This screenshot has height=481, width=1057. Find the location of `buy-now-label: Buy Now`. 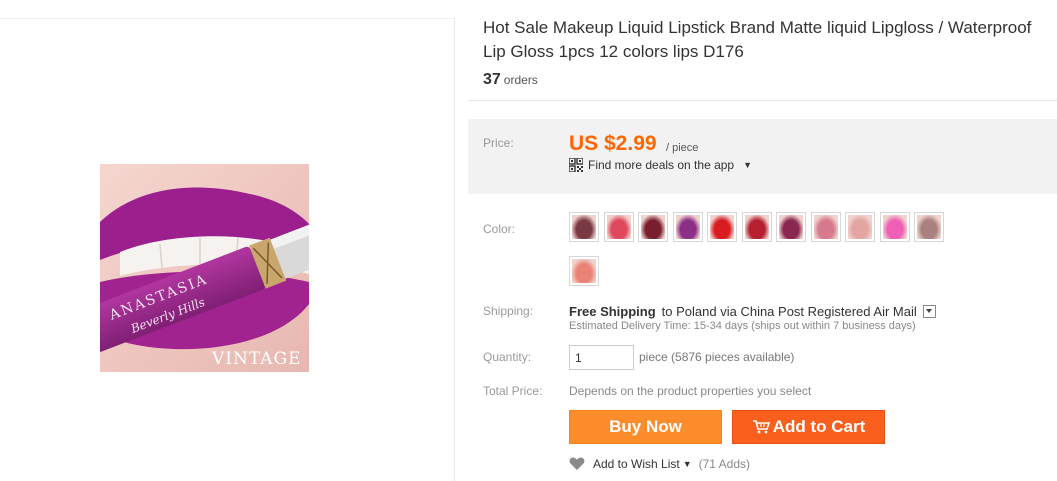

buy-now-label: Buy Now is located at coordinates (645, 426).